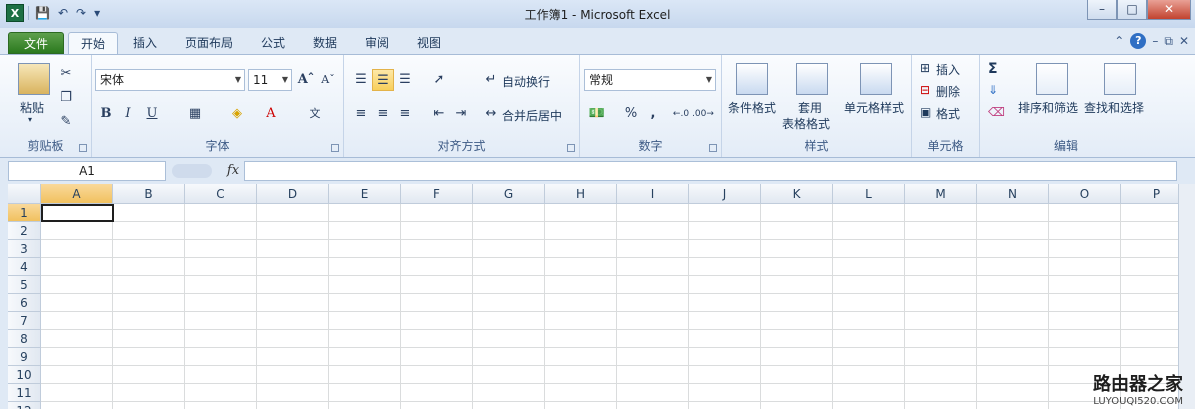 The image size is (1195, 409). What do you see at coordinates (713, 148) in the screenshot?
I see `number-launcher-icon` at bounding box center [713, 148].